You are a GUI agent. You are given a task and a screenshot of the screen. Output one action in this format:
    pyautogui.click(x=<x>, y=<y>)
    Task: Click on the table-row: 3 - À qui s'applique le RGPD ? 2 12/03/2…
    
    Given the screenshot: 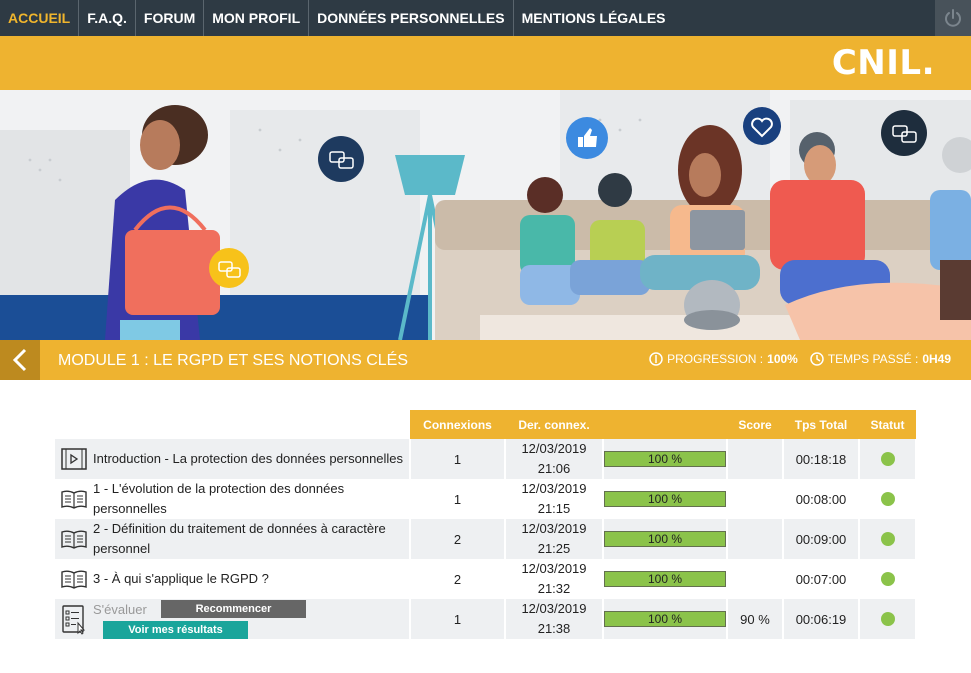 What is the action you would take?
    pyautogui.click(x=486, y=579)
    